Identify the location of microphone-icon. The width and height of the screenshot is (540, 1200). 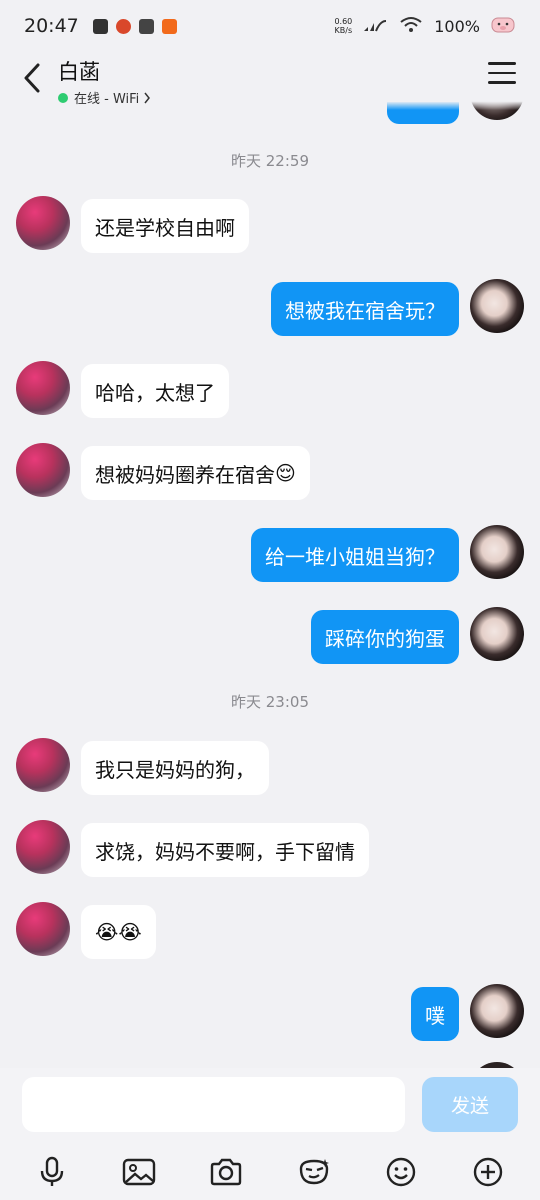
(52, 1172).